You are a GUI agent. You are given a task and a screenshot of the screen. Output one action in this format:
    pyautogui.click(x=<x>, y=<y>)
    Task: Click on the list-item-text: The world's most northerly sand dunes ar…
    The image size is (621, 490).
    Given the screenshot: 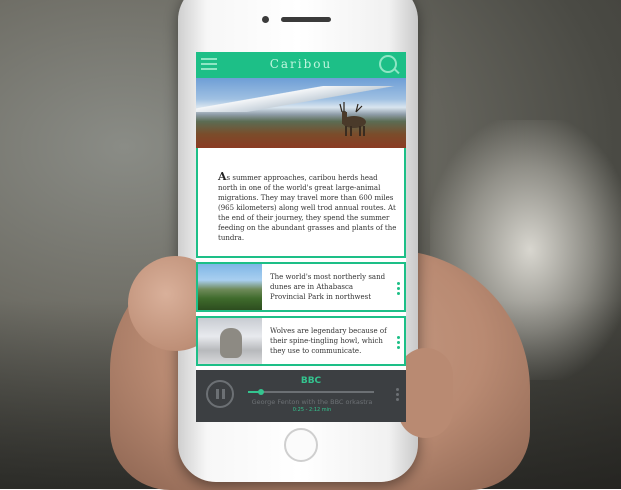 What is the action you would take?
    pyautogui.click(x=328, y=287)
    